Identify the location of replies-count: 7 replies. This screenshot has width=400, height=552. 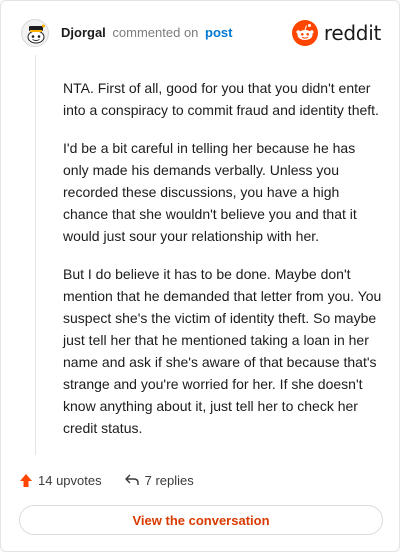
(169, 480).